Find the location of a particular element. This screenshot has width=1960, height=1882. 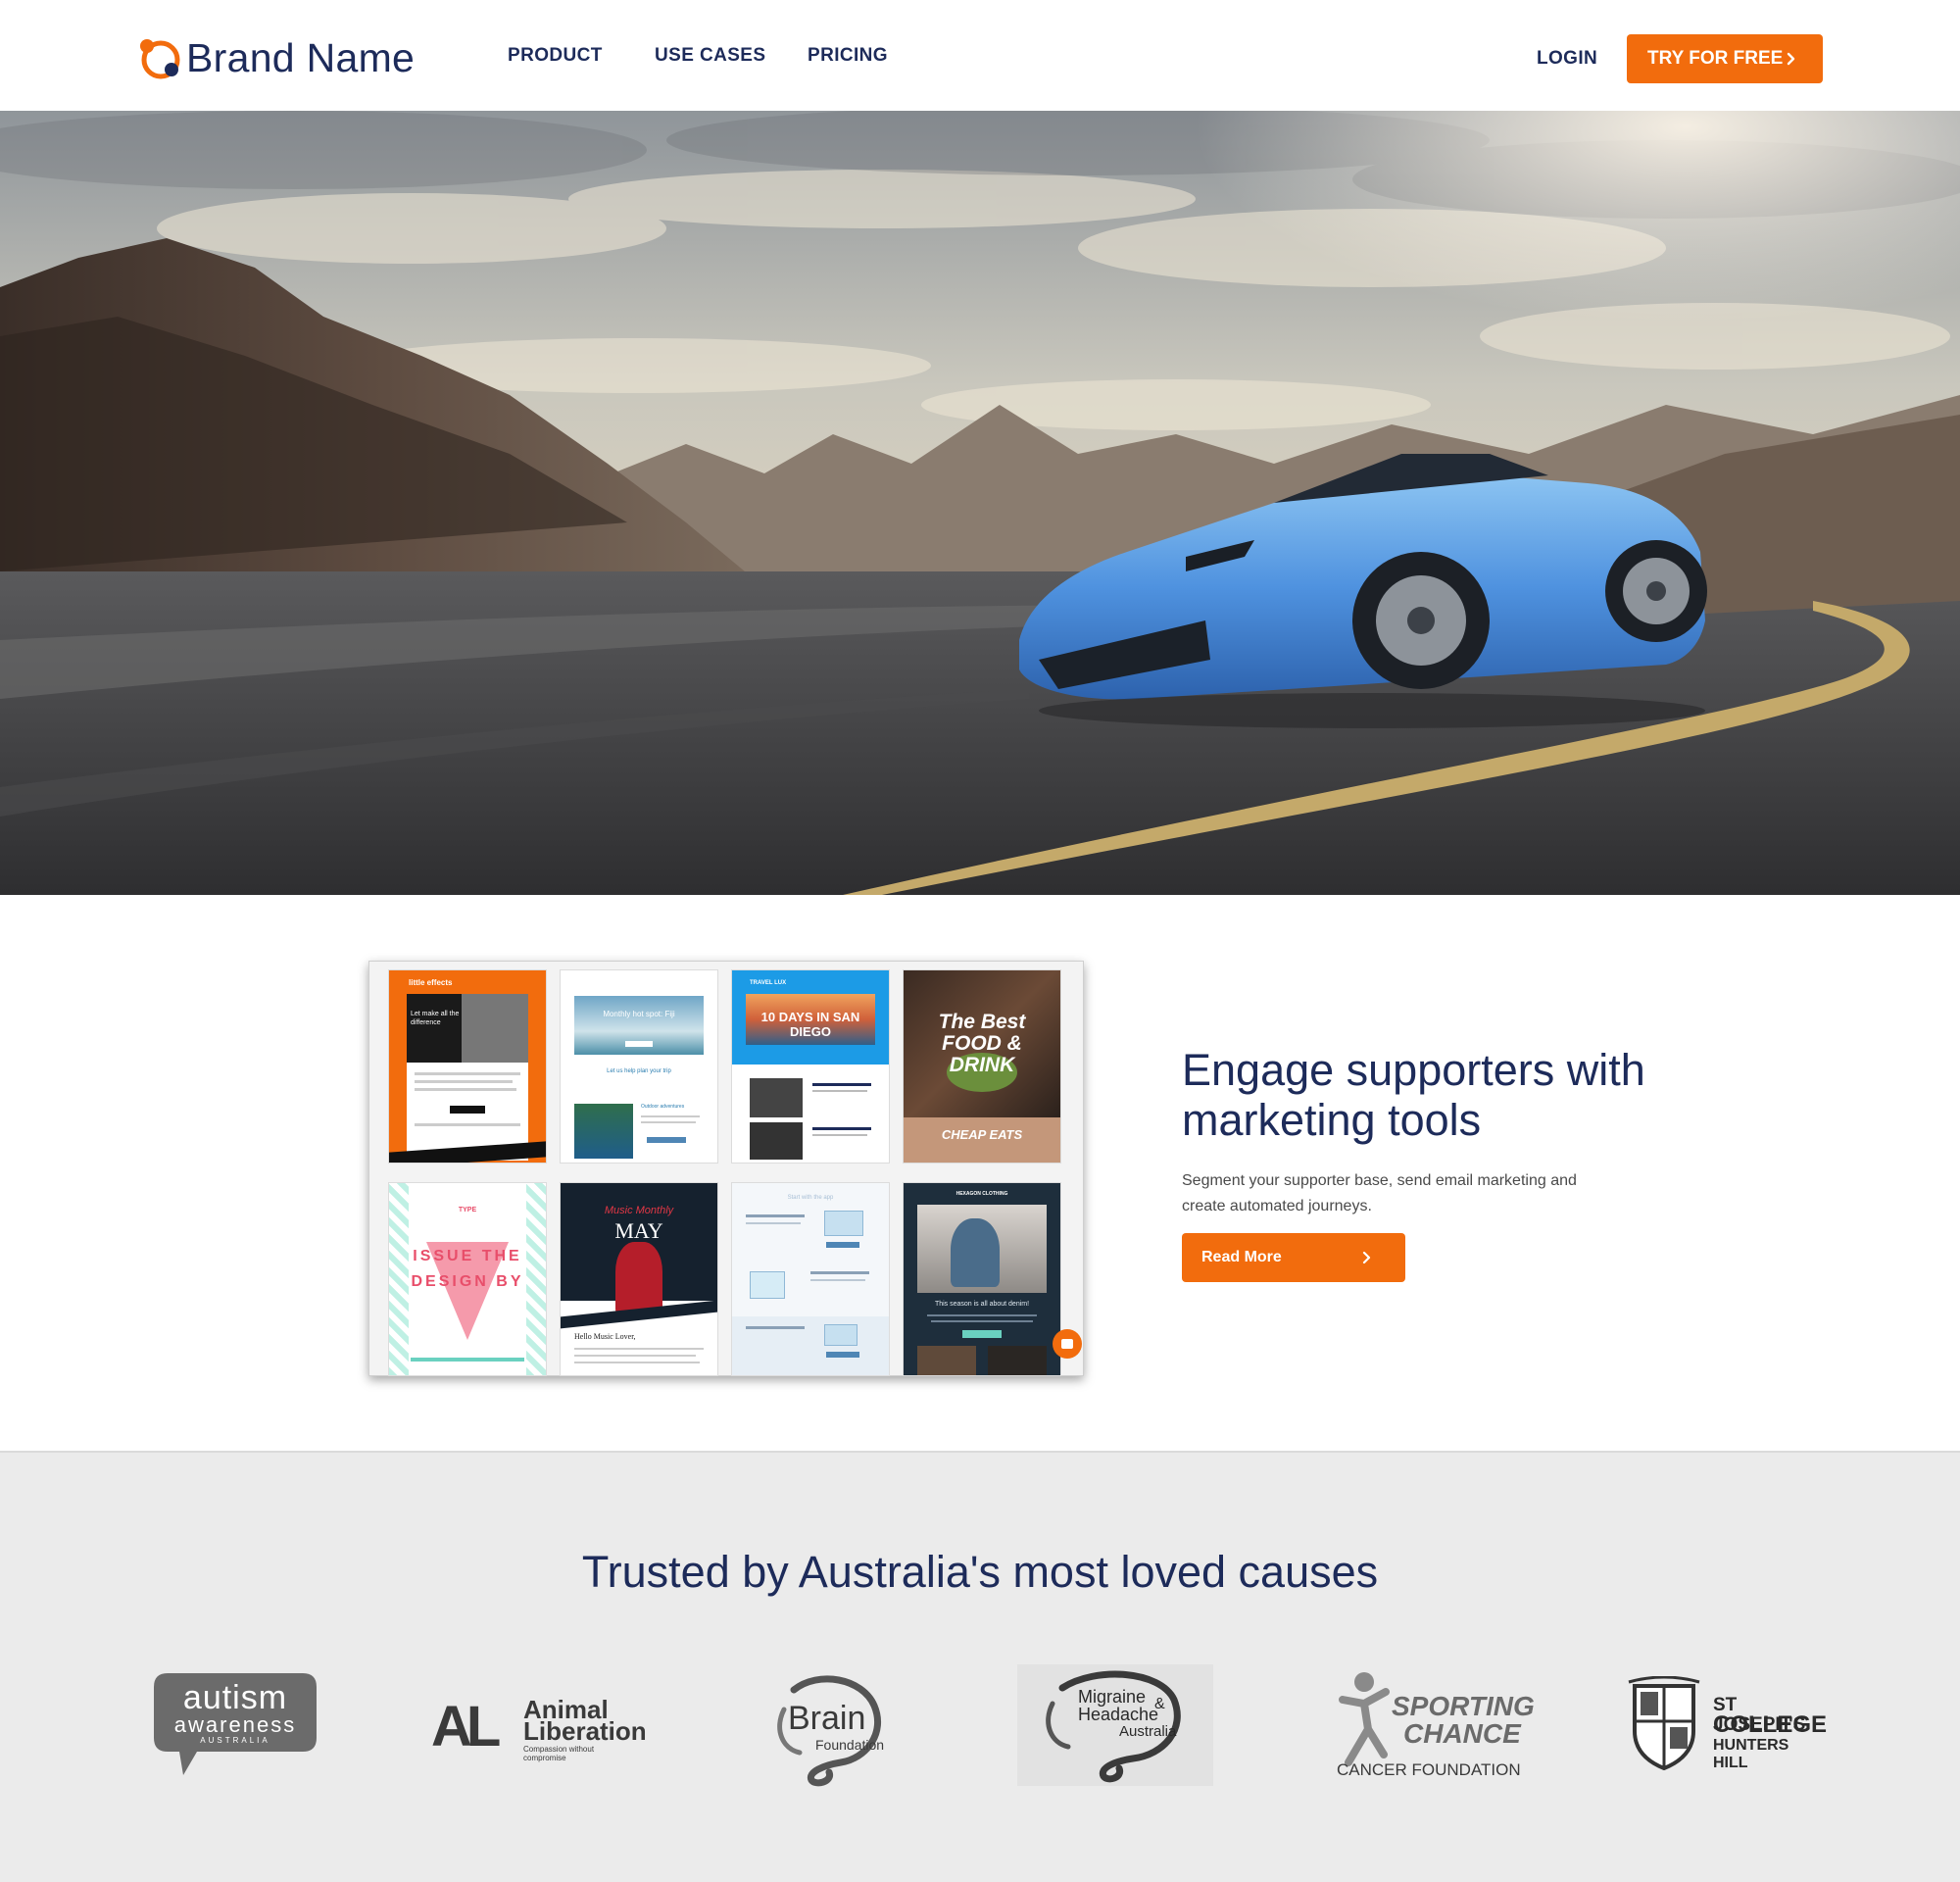

try-for-free-button: TRY FOR FREE is located at coordinates (1725, 59).